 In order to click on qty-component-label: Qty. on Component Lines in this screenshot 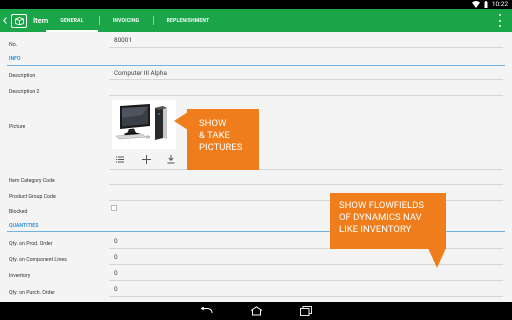, I will do `click(38, 260)`.